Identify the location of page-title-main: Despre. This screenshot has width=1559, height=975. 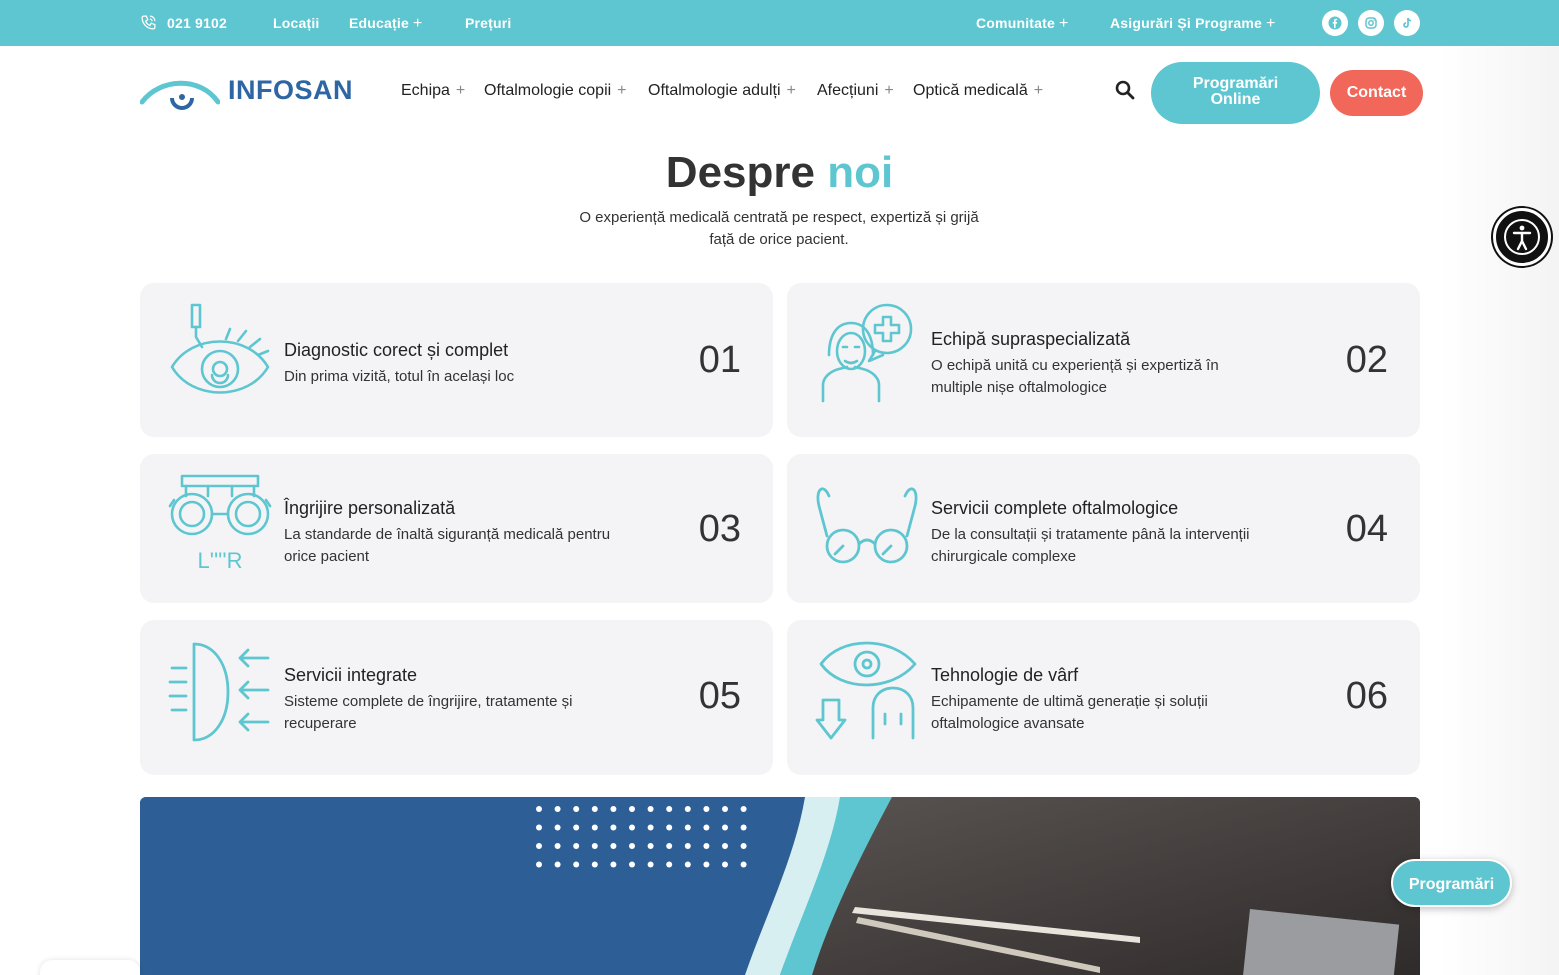
(740, 172).